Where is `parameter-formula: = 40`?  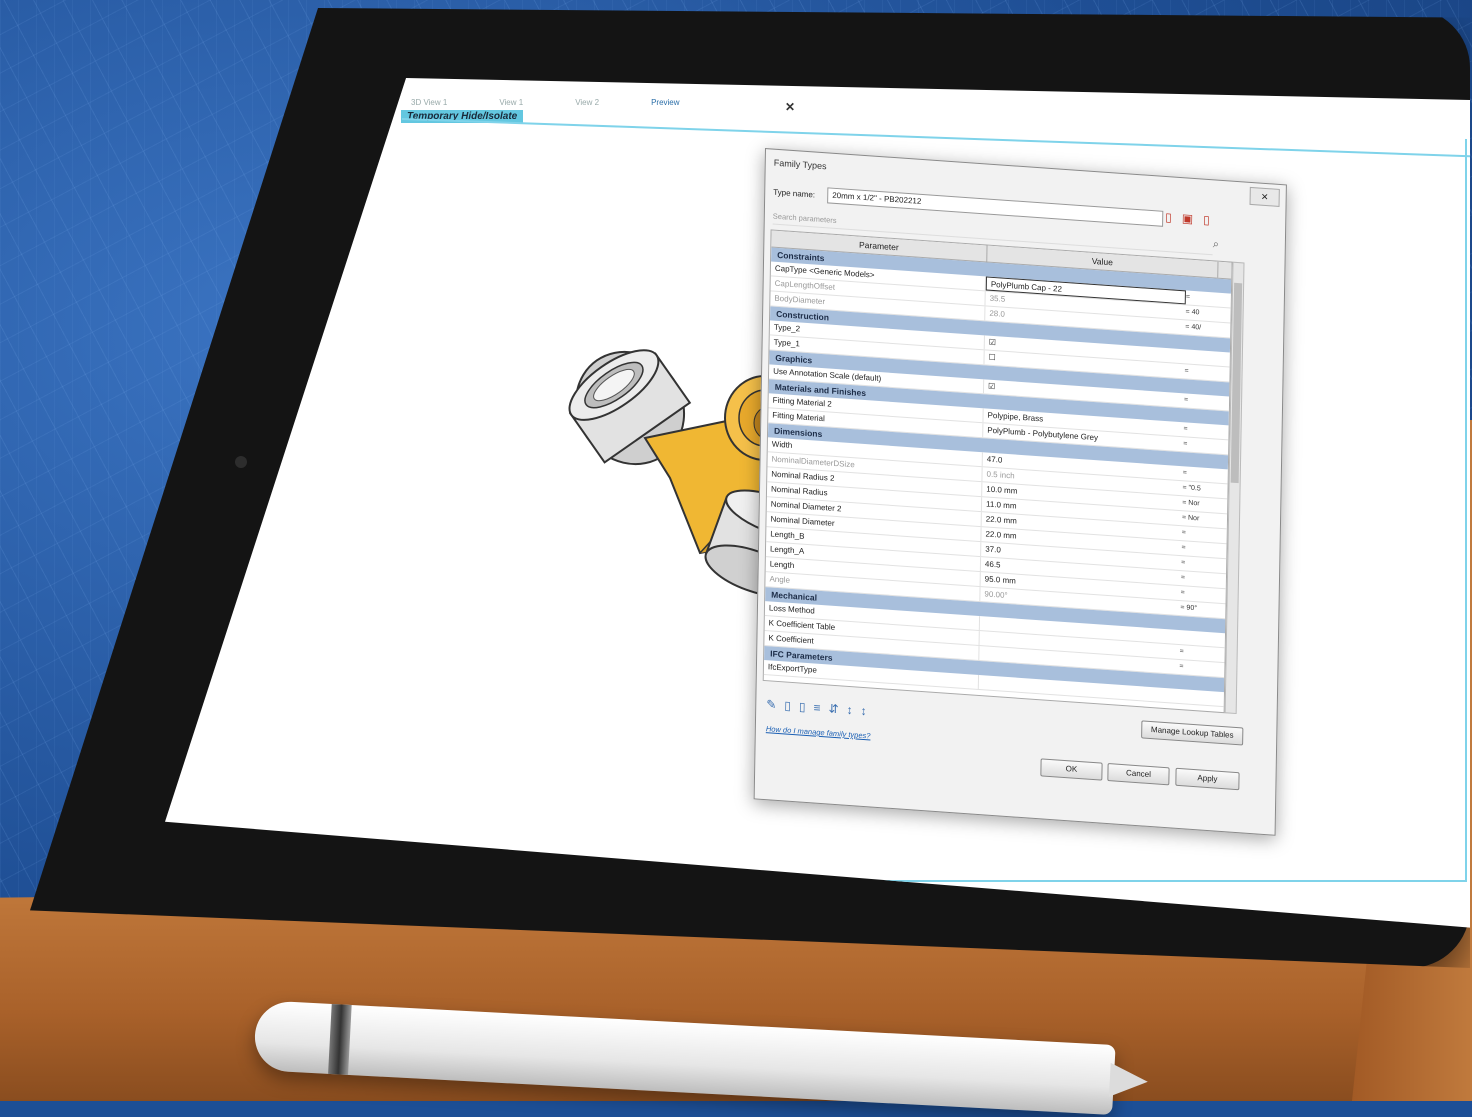 parameter-formula: = 40 is located at coordinates (1200, 313).